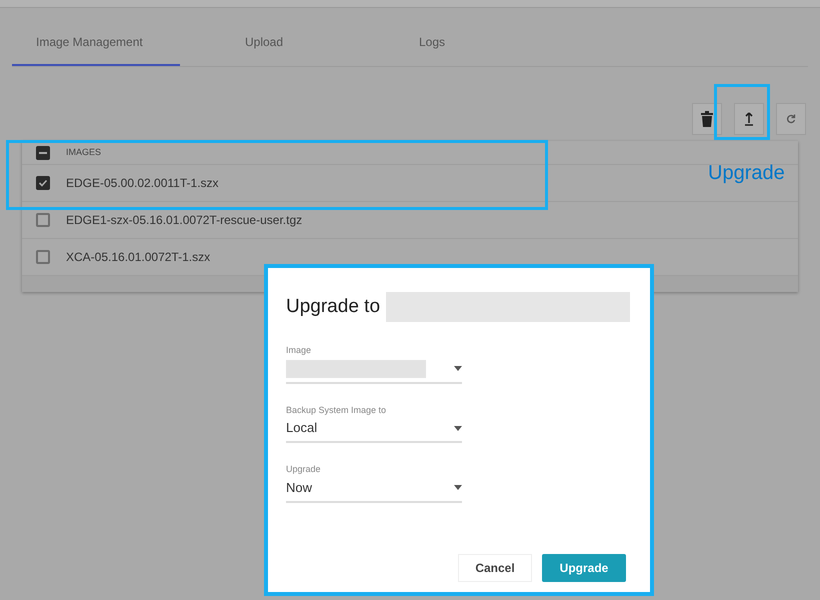 This screenshot has width=820, height=600. I want to click on image-name: EDGE1-szx-05.16.01.0072T-rescue-user.tgz, so click(184, 220).